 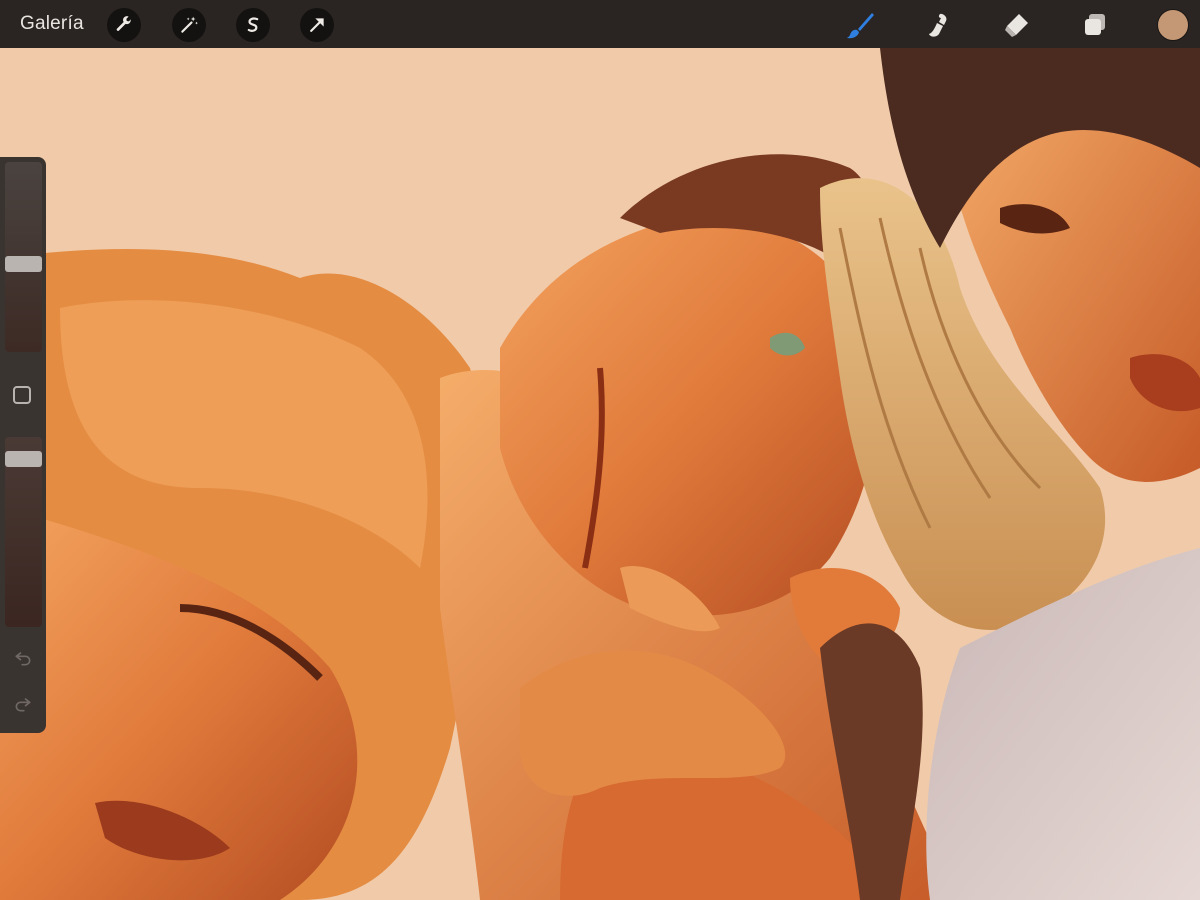 I want to click on top-toolbar: Galería, so click(x=600, y=24).